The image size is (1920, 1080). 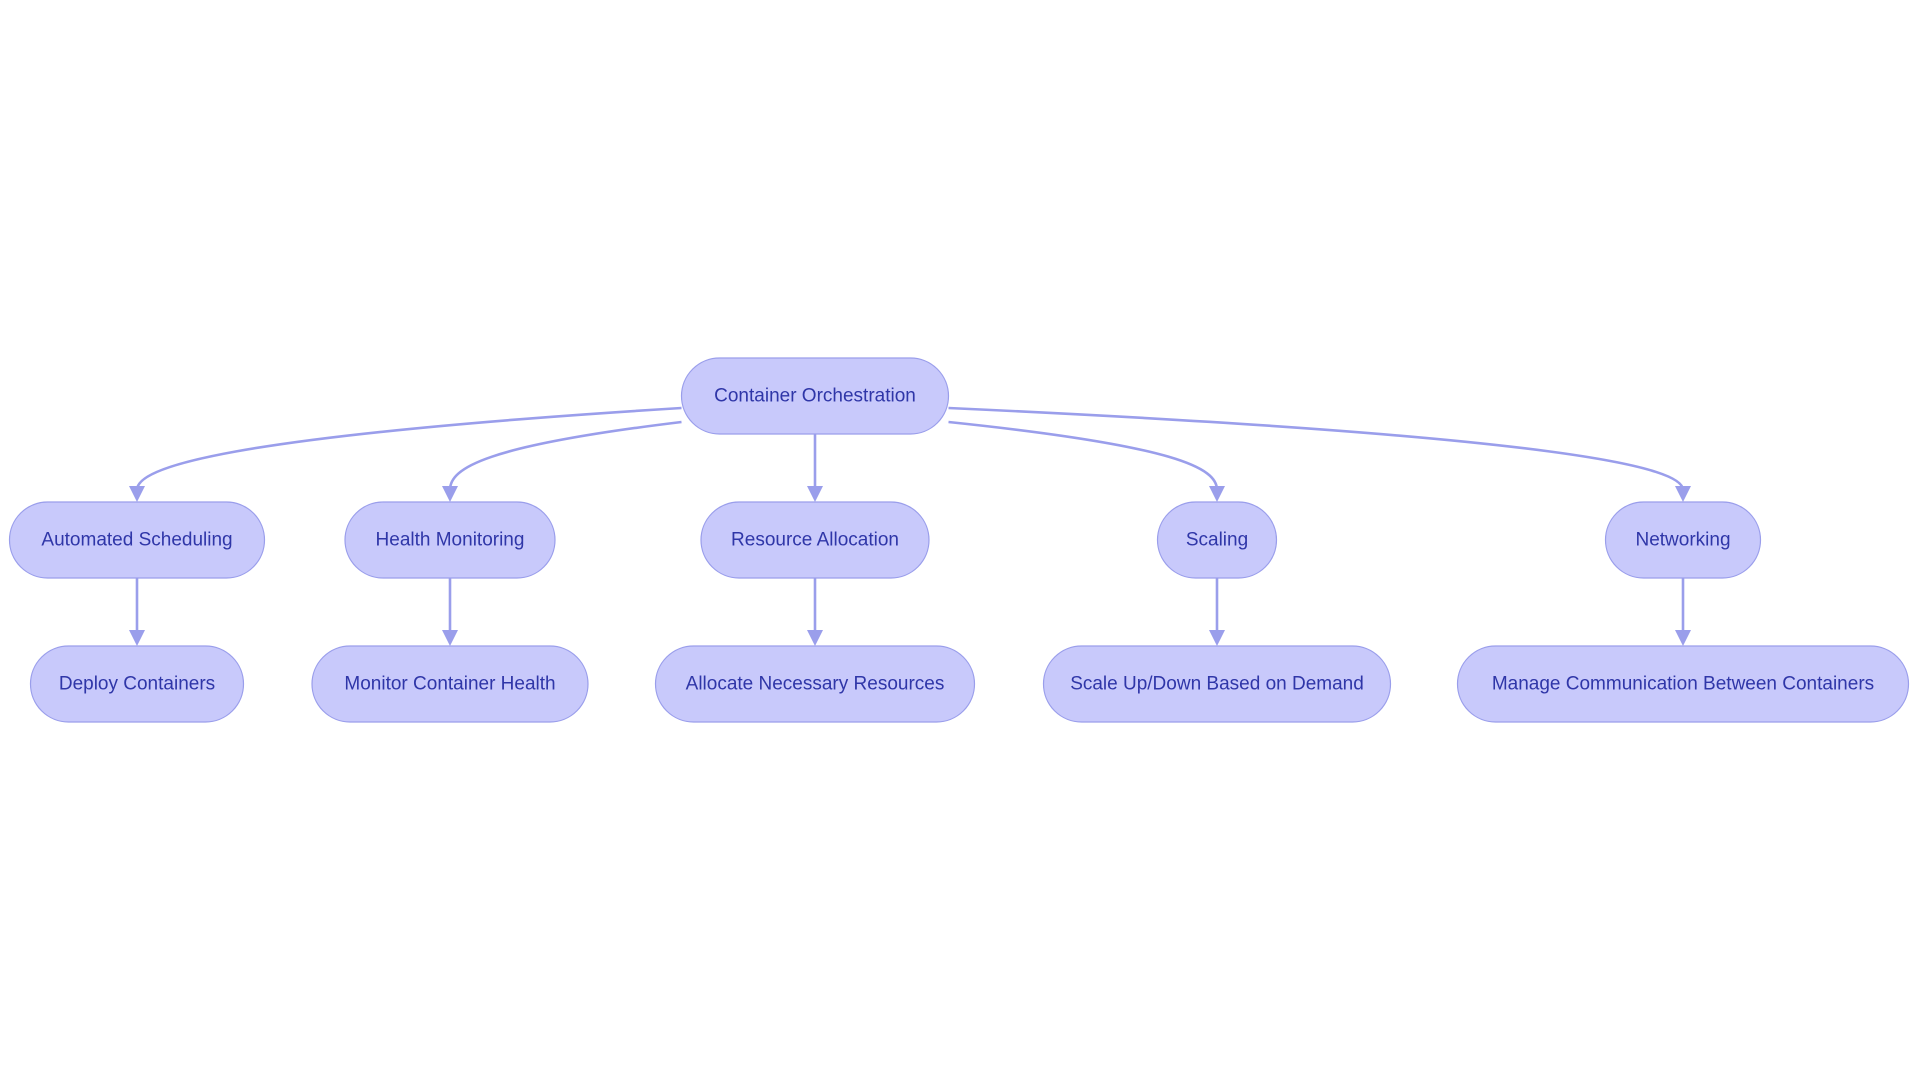 I want to click on node-label: Allocate Necessary Resources, so click(x=815, y=684).